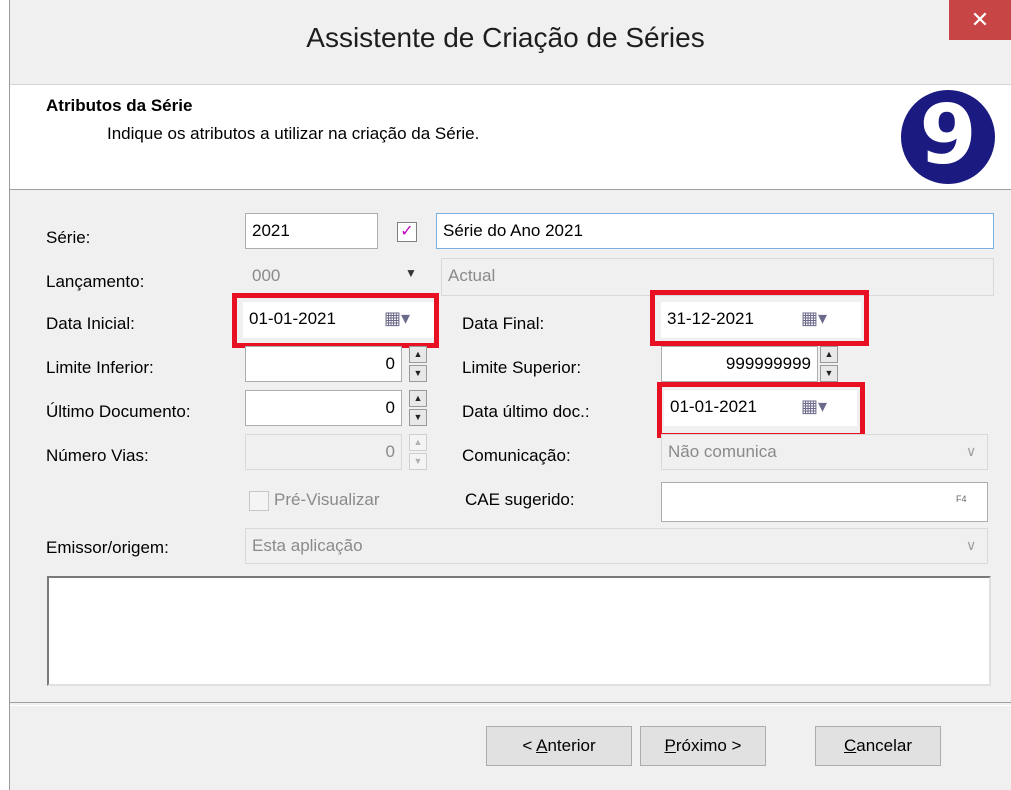  What do you see at coordinates (878, 746) in the screenshot?
I see `cancelar-button: Cancelar` at bounding box center [878, 746].